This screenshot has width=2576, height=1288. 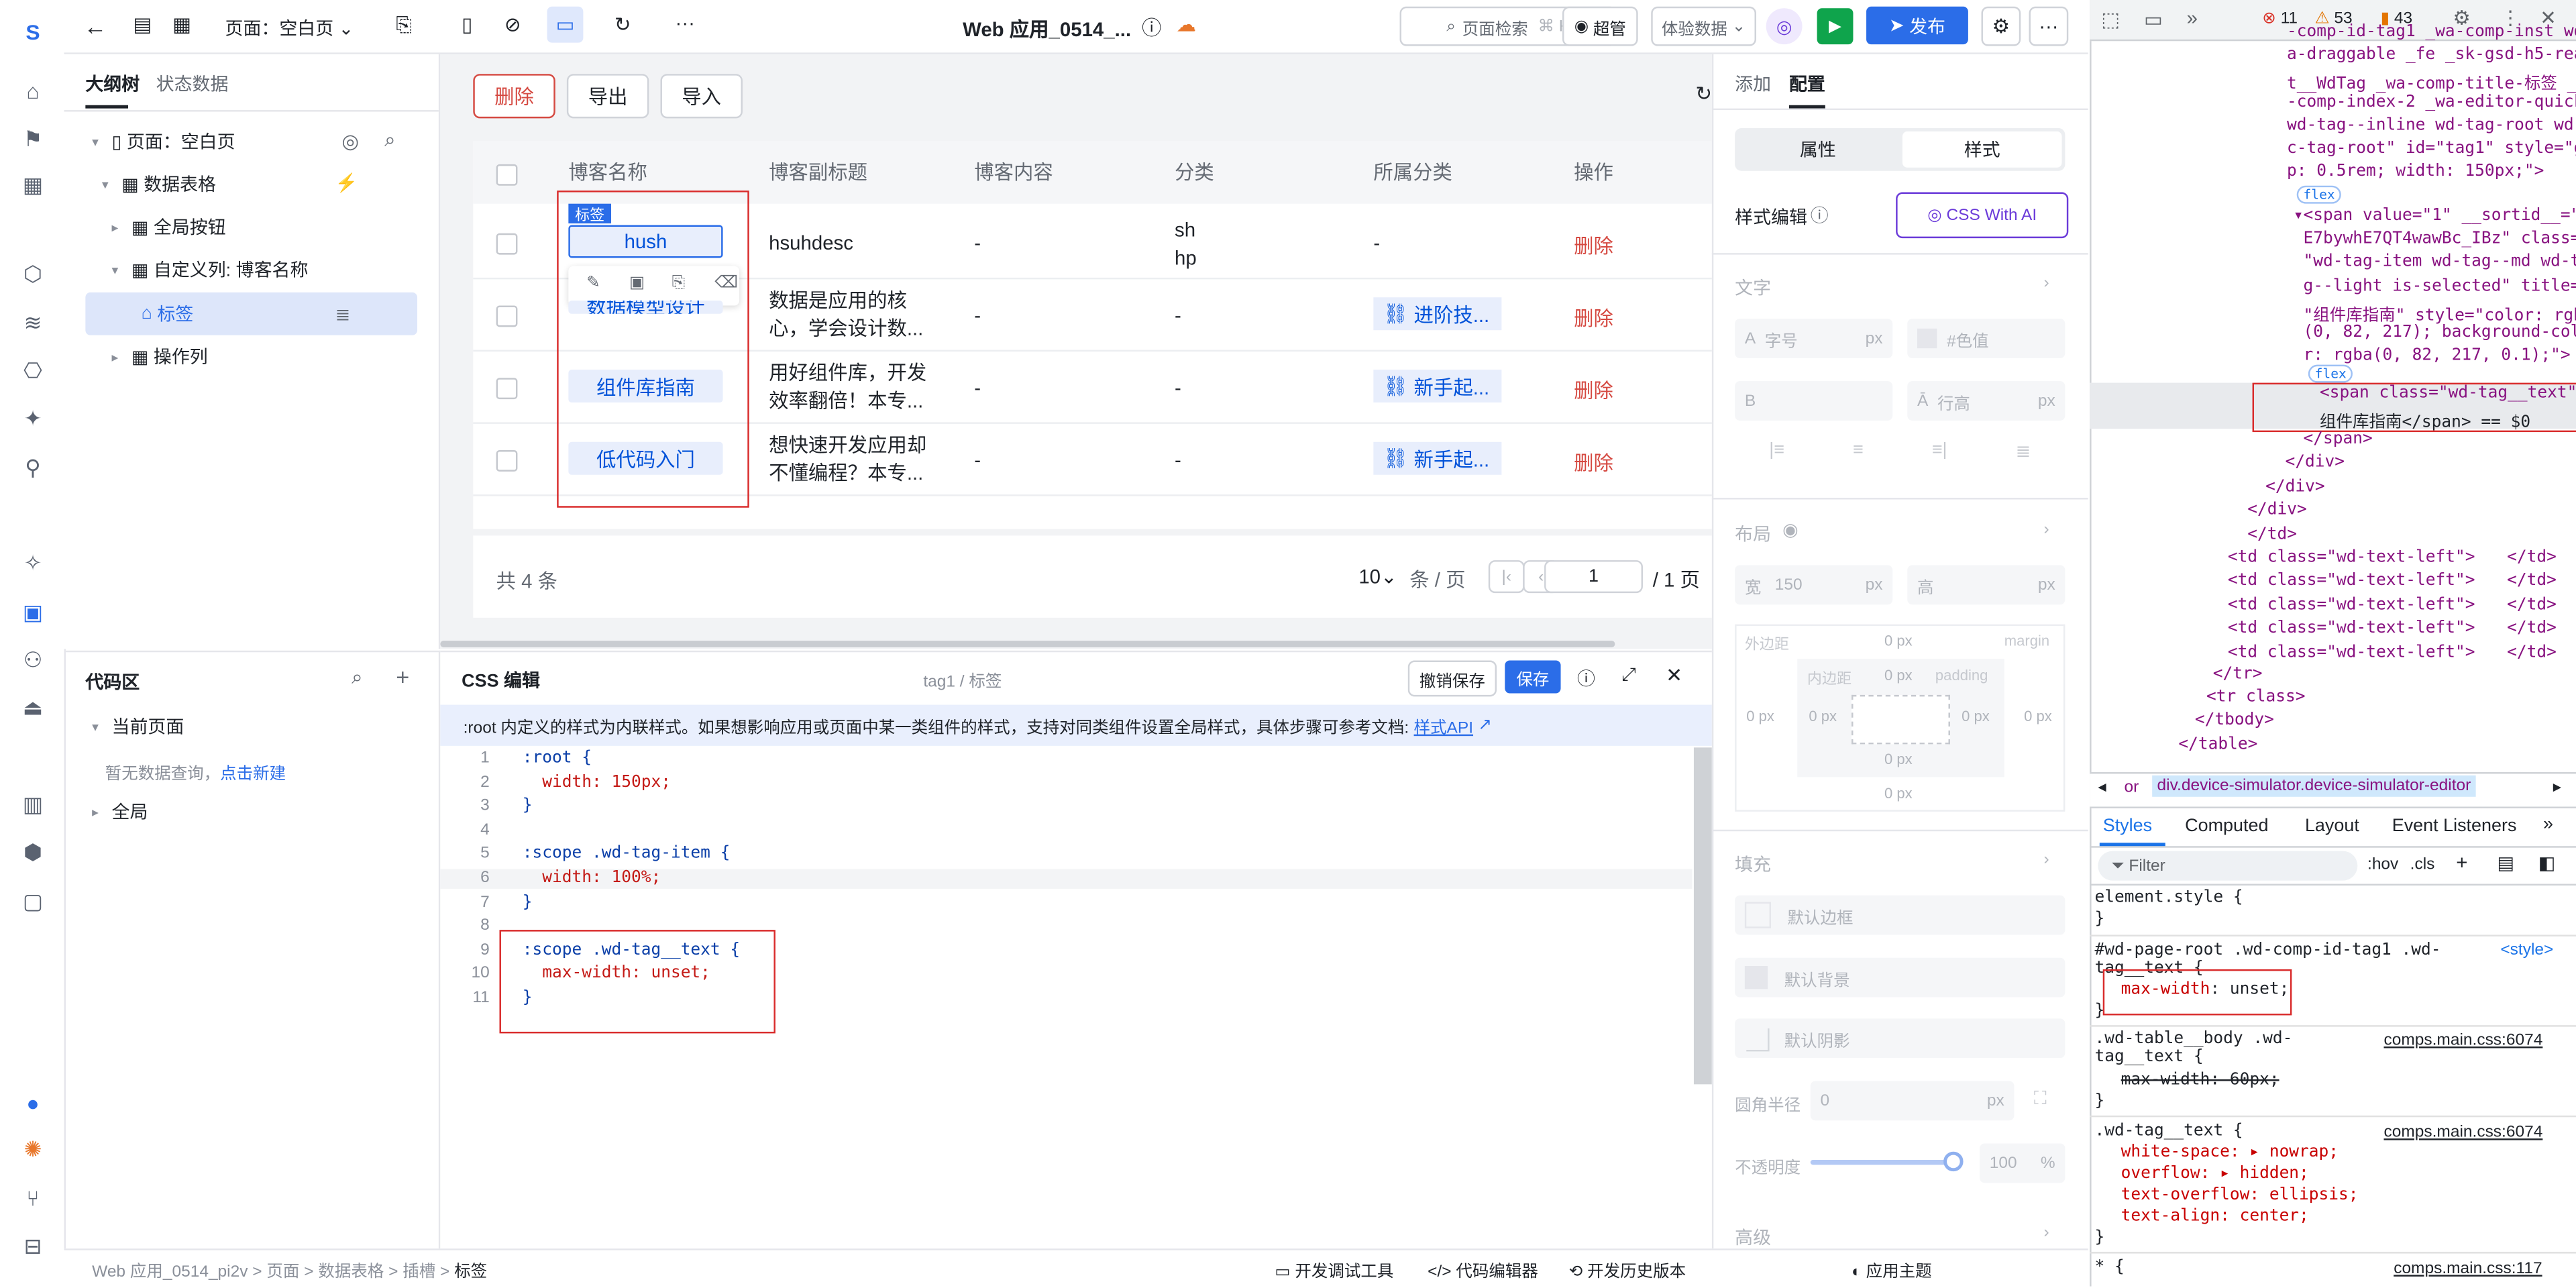 I want to click on lightning-icon: ⚡, so click(x=346, y=183).